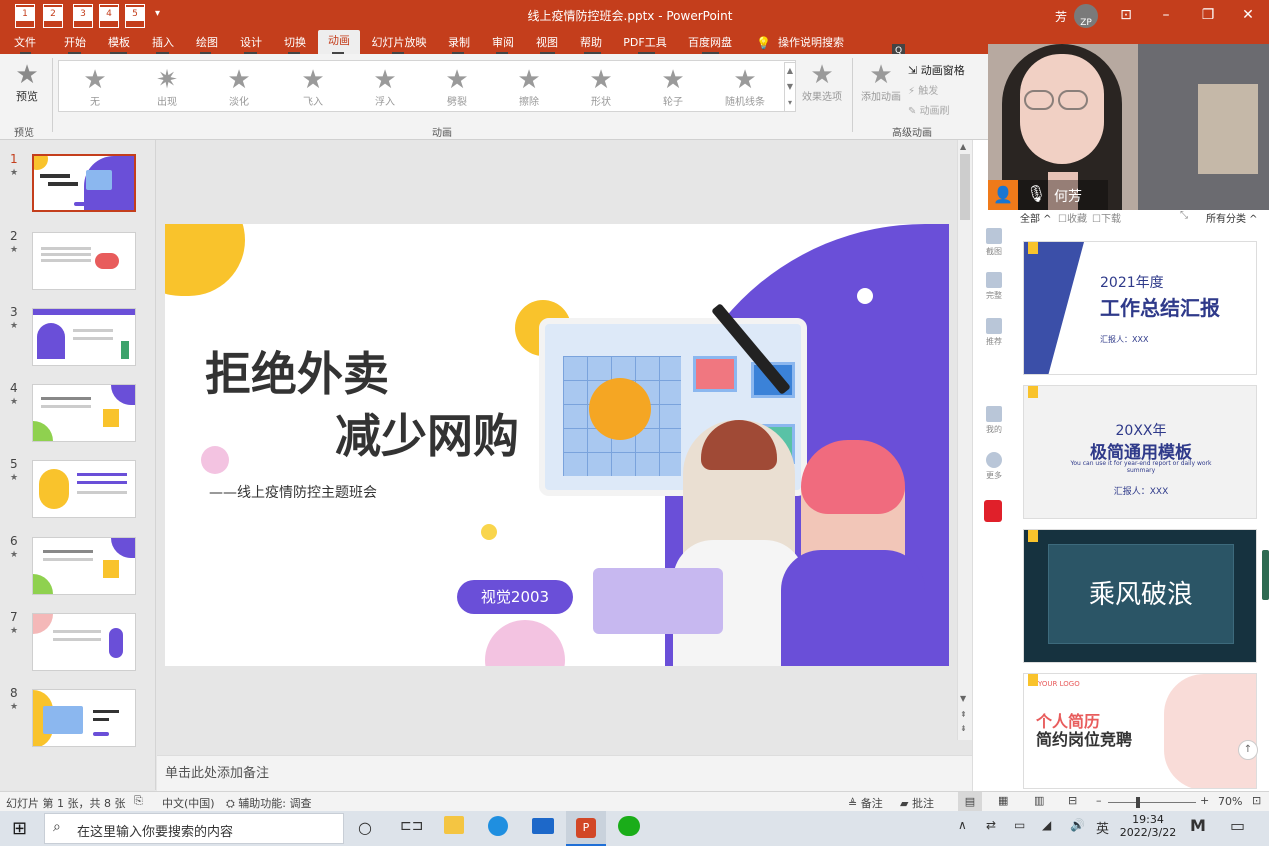 The image size is (1269, 846). Describe the element at coordinates (295, 43) in the screenshot. I see `tab-transitions: 切换` at that location.